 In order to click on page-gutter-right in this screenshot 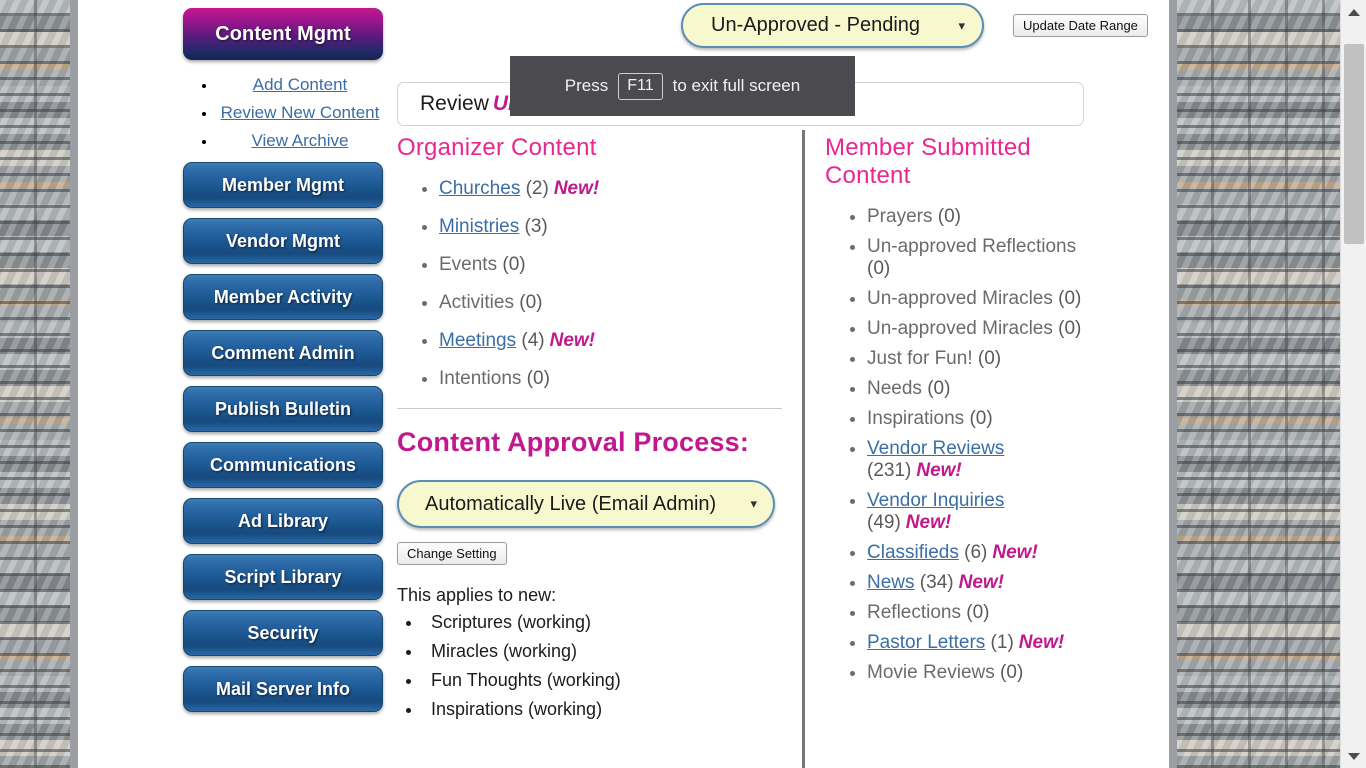, I will do `click(1173, 384)`.